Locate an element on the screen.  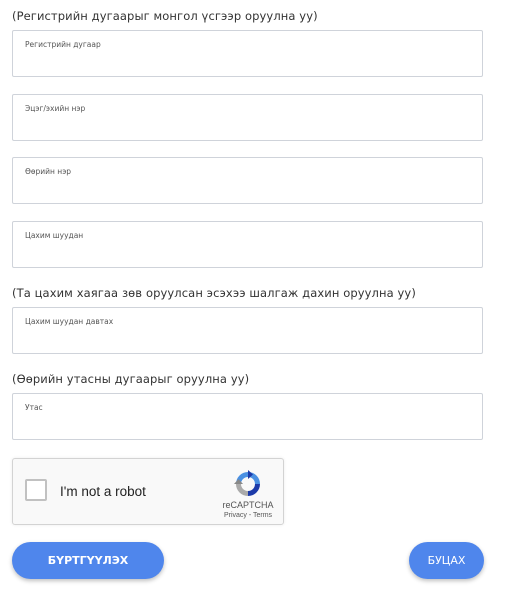
recaptcha-brand: reCAPTCHA is located at coordinates (248, 505).